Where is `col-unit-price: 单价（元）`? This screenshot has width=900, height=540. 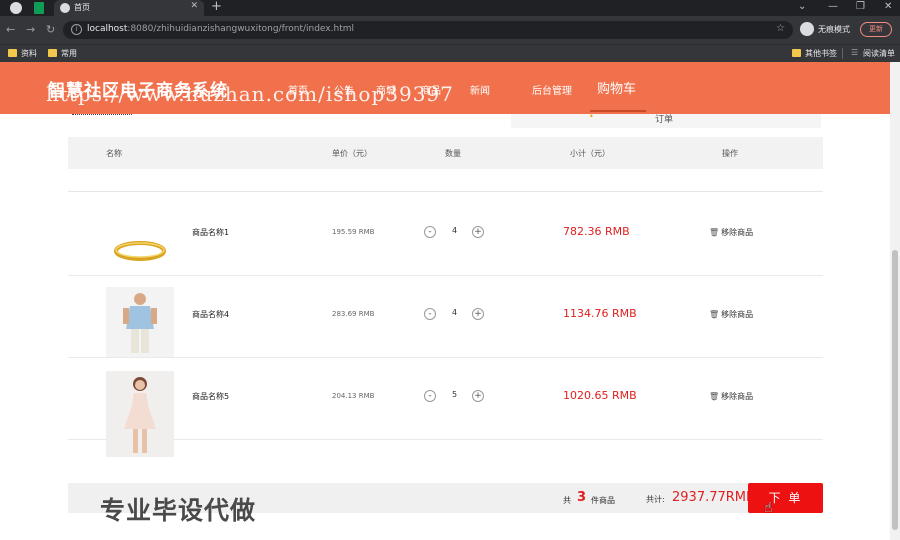
col-unit-price: 单价（元） is located at coordinates (352, 153).